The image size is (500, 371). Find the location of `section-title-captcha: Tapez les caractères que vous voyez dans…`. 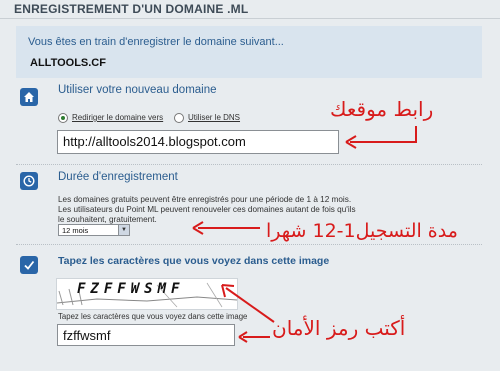

section-title-captcha: Tapez les caractères que vous voyez dans… is located at coordinates (194, 261).